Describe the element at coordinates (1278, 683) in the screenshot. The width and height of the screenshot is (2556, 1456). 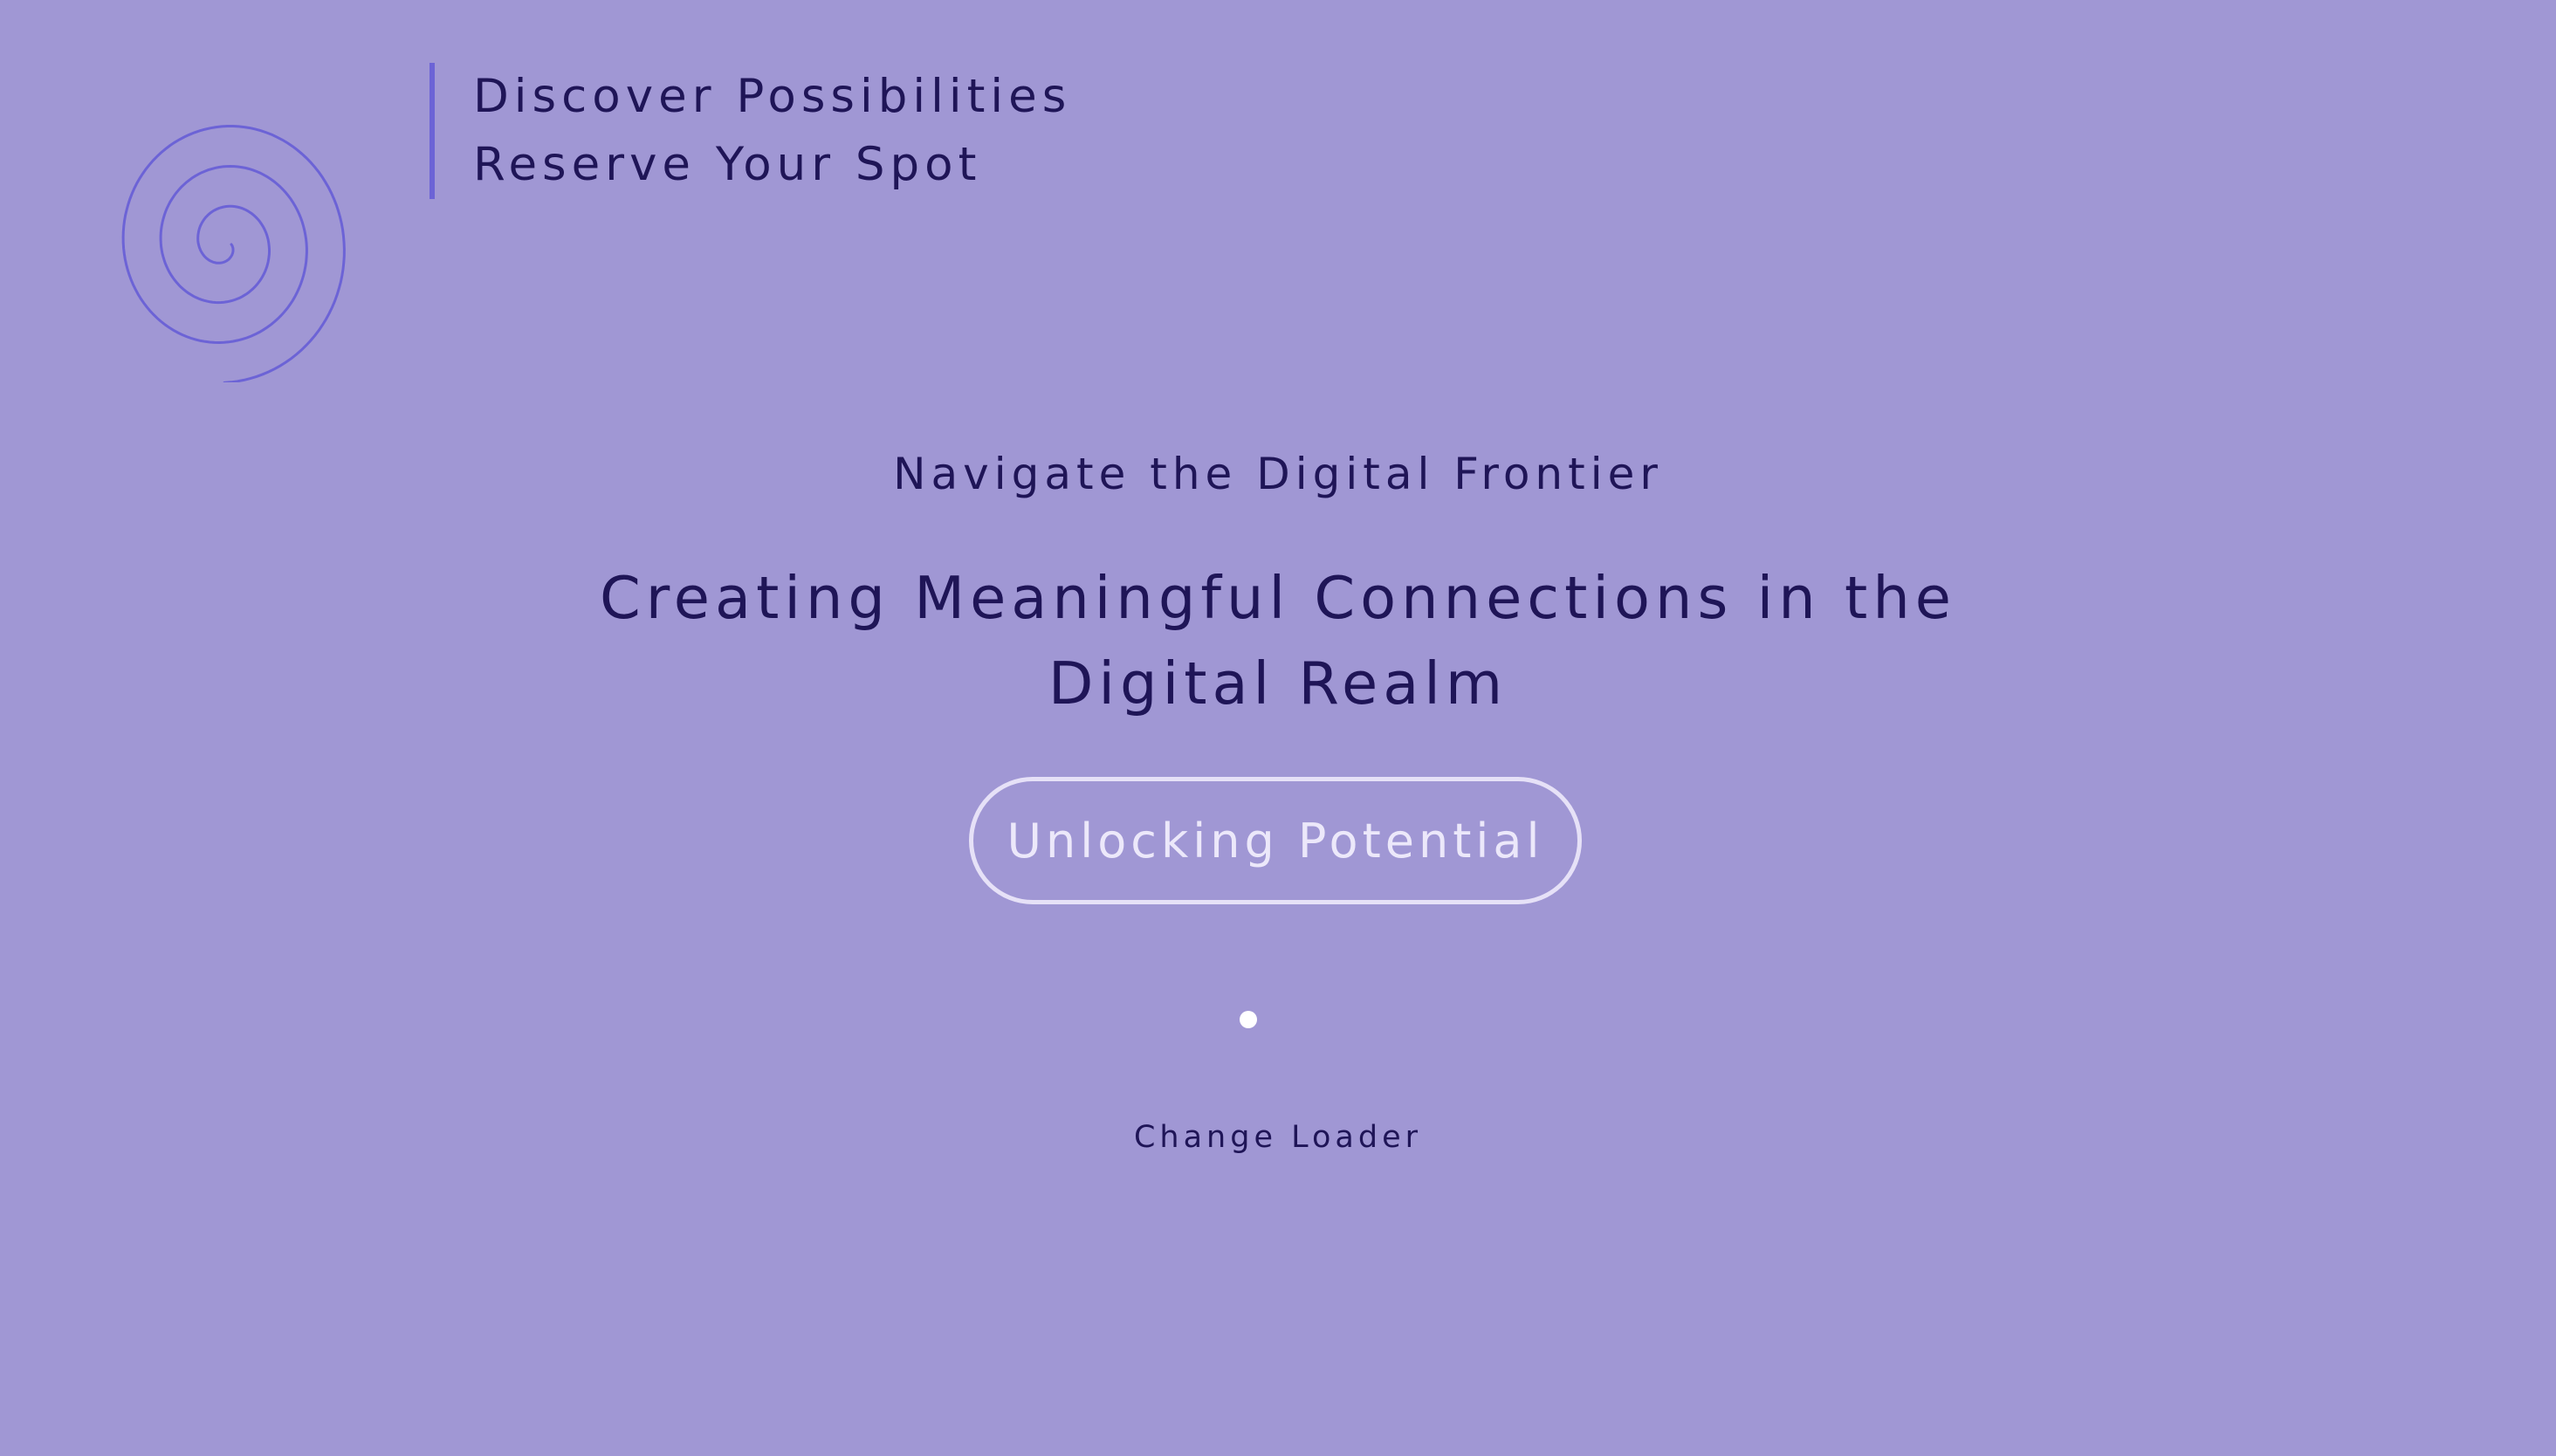
I see `hero-headline-line-2: Digital Realm` at that location.